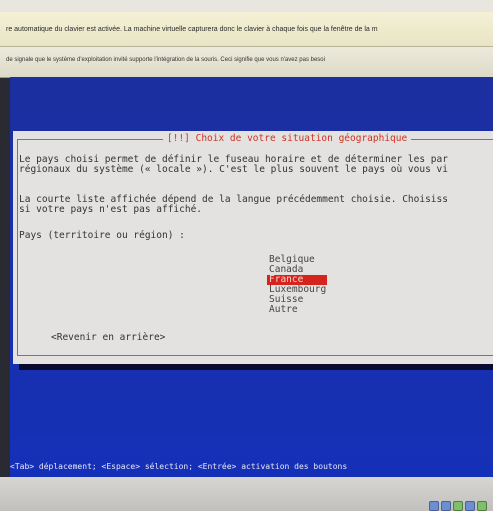  Describe the element at coordinates (246, 494) in the screenshot. I see `host-status-bar` at that location.